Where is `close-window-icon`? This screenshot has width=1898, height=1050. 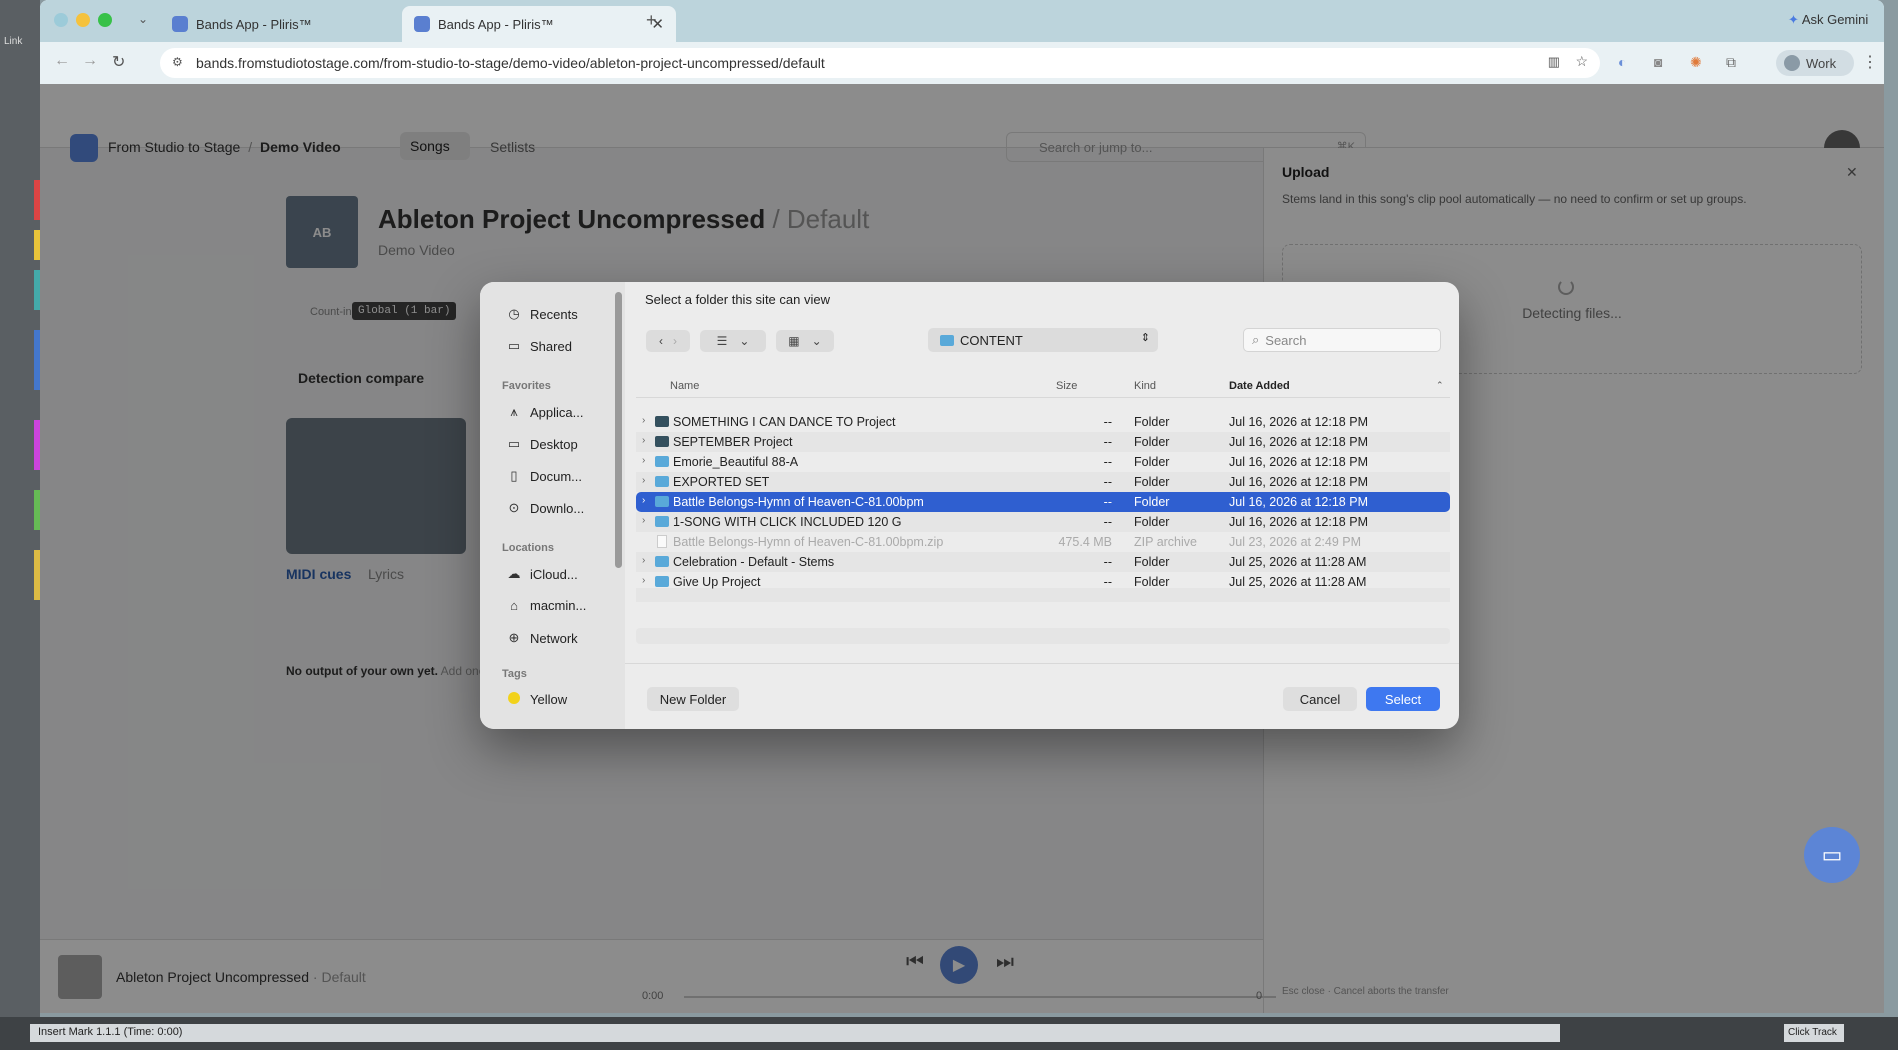
close-window-icon is located at coordinates (61, 20).